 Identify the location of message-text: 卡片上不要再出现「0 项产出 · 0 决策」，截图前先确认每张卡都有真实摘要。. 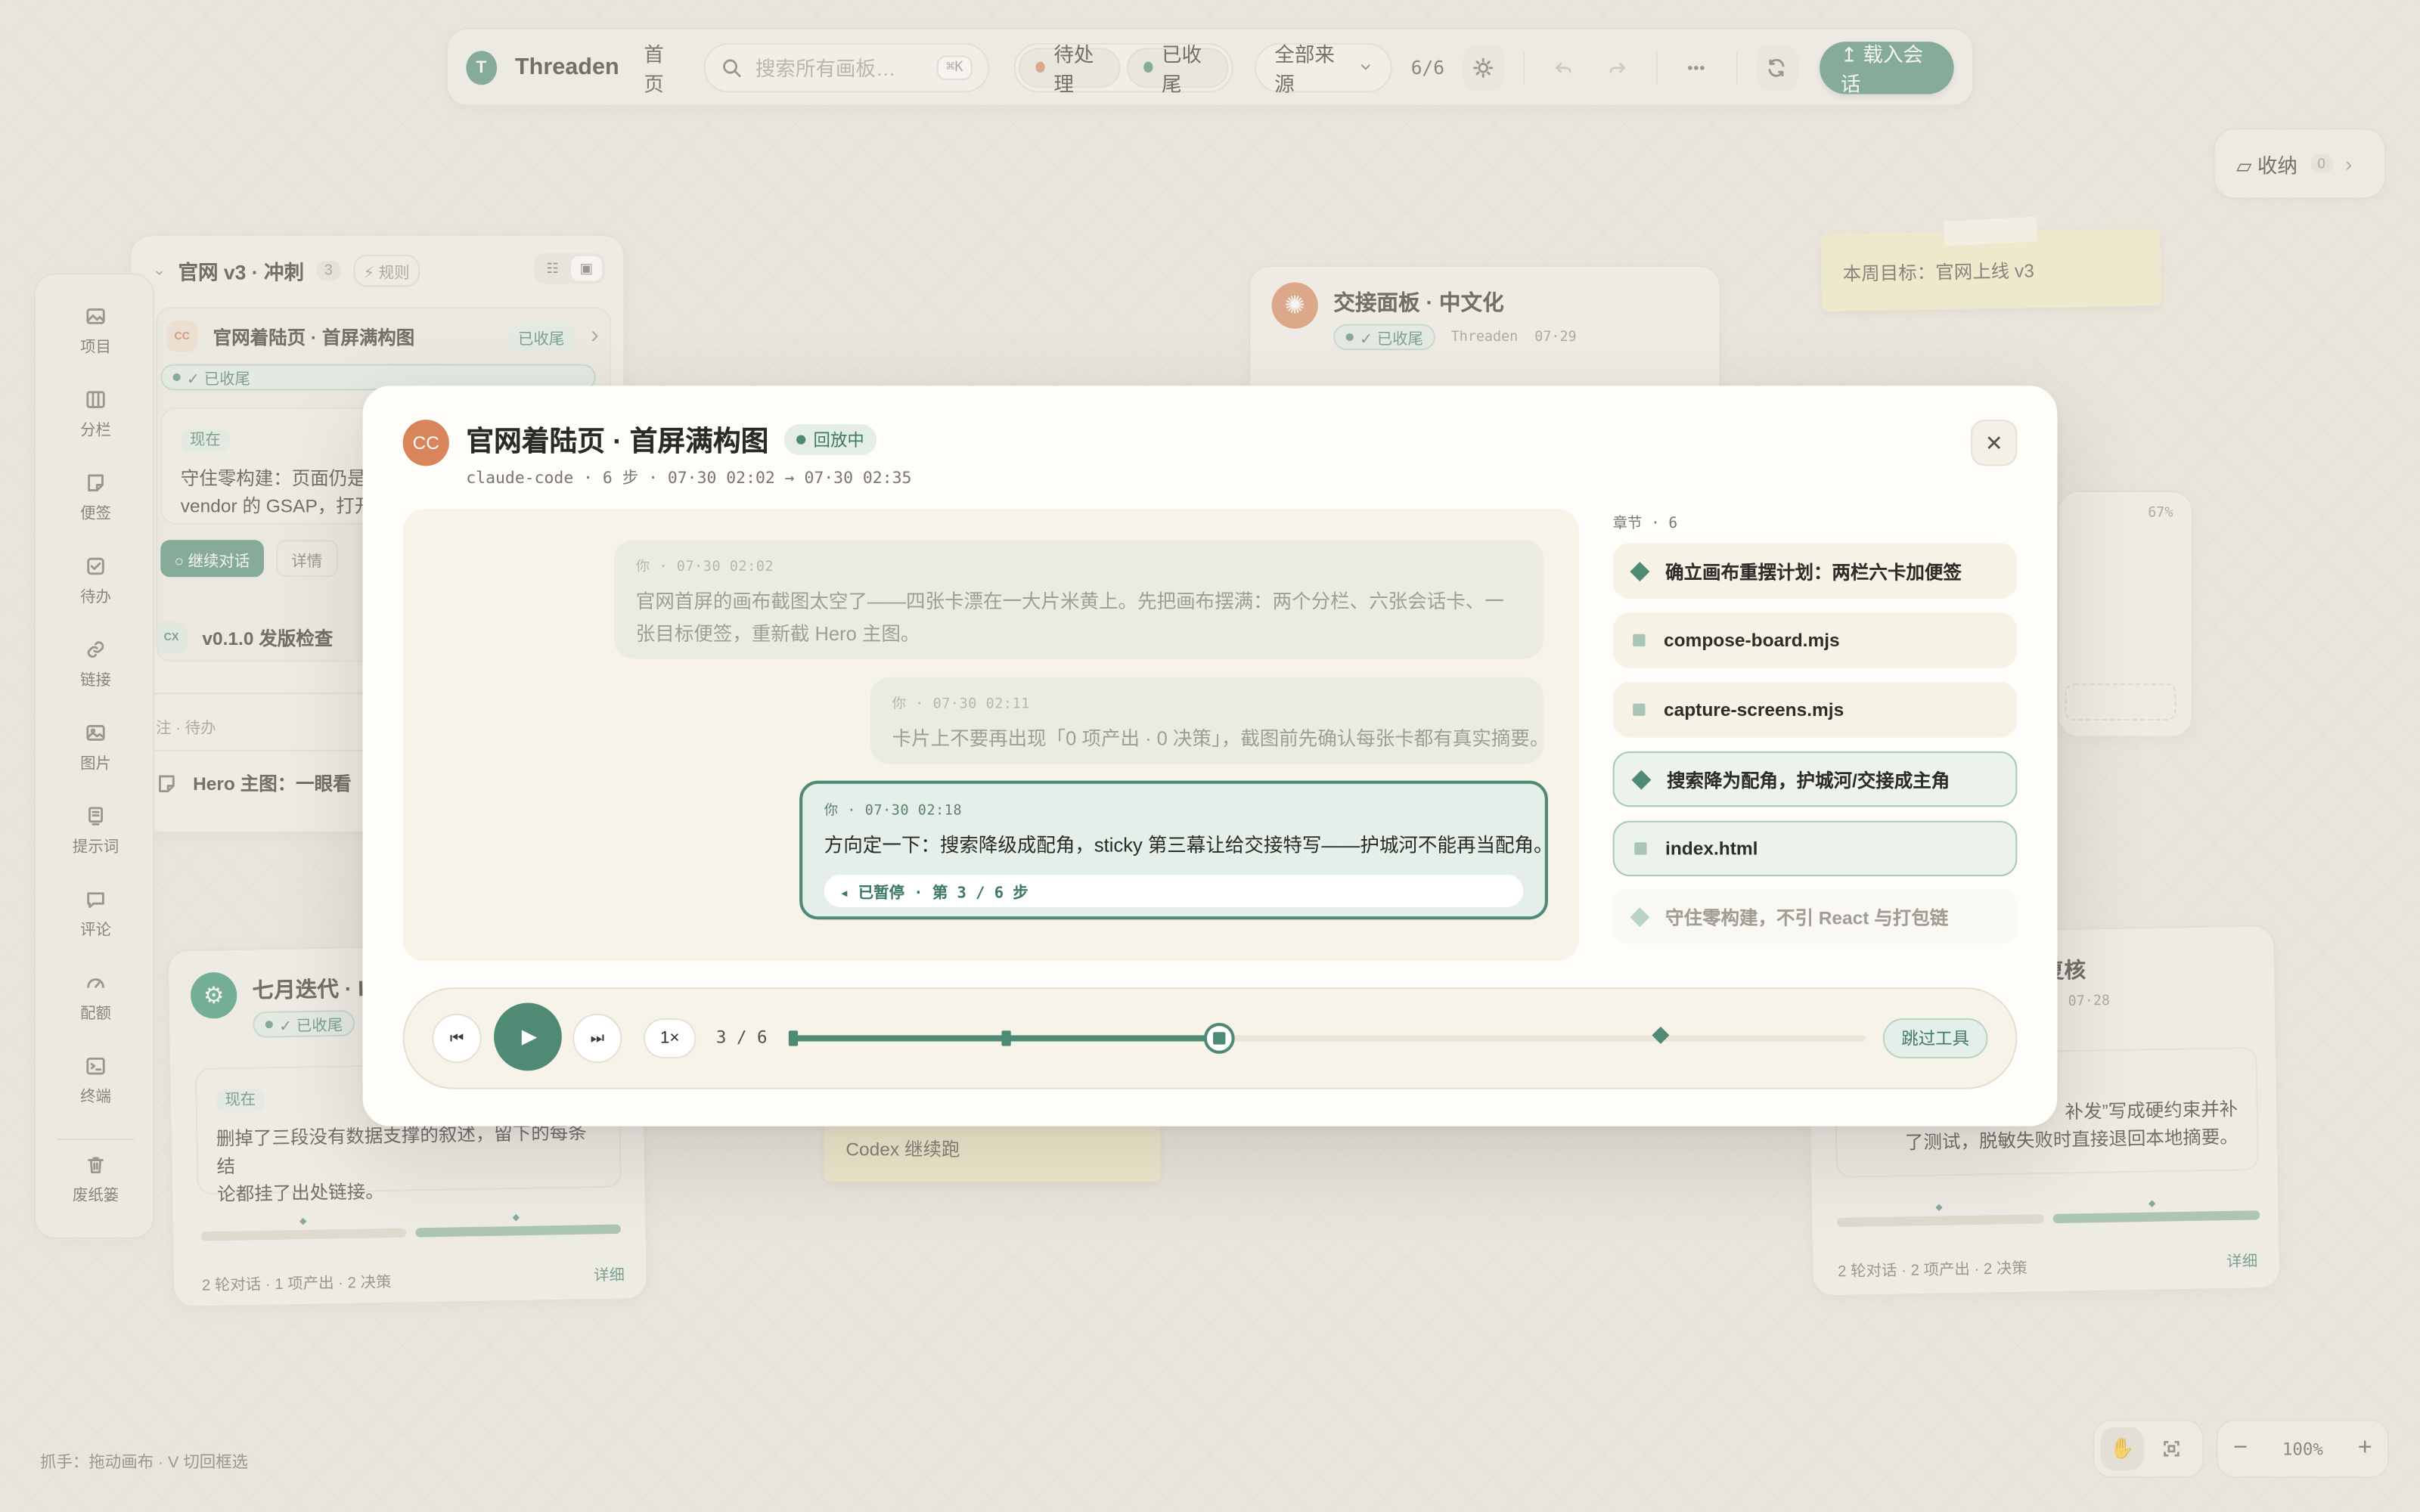
(1221, 739).